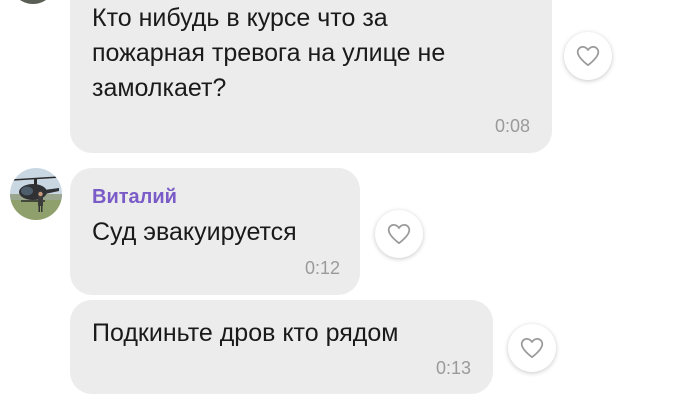  What do you see at coordinates (245, 333) in the screenshot?
I see `message-text-line: Подкиньте дров кто рядом` at bounding box center [245, 333].